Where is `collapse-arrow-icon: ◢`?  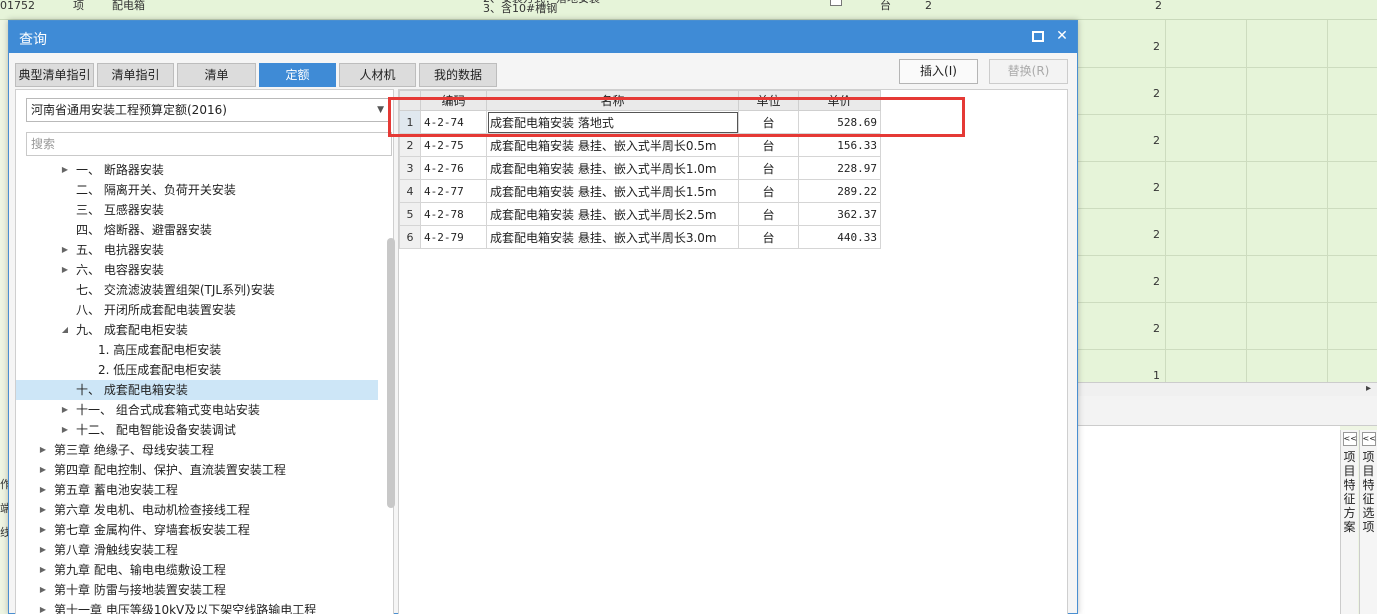 collapse-arrow-icon: ◢ is located at coordinates (65, 330).